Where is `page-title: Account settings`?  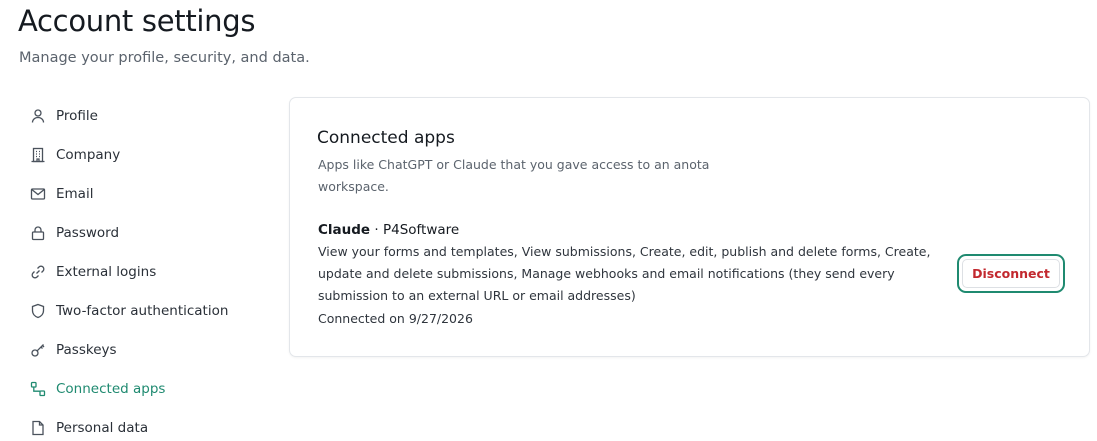
page-title: Account settings is located at coordinates (137, 21).